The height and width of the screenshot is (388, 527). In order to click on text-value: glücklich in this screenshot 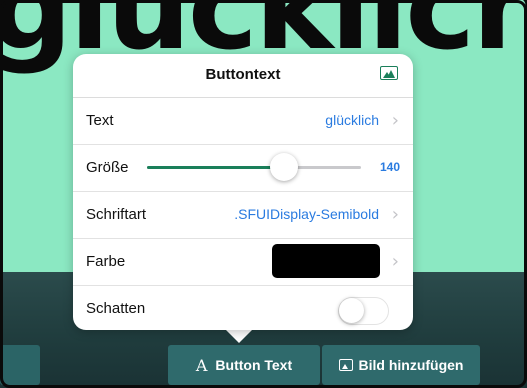, I will do `click(352, 120)`.